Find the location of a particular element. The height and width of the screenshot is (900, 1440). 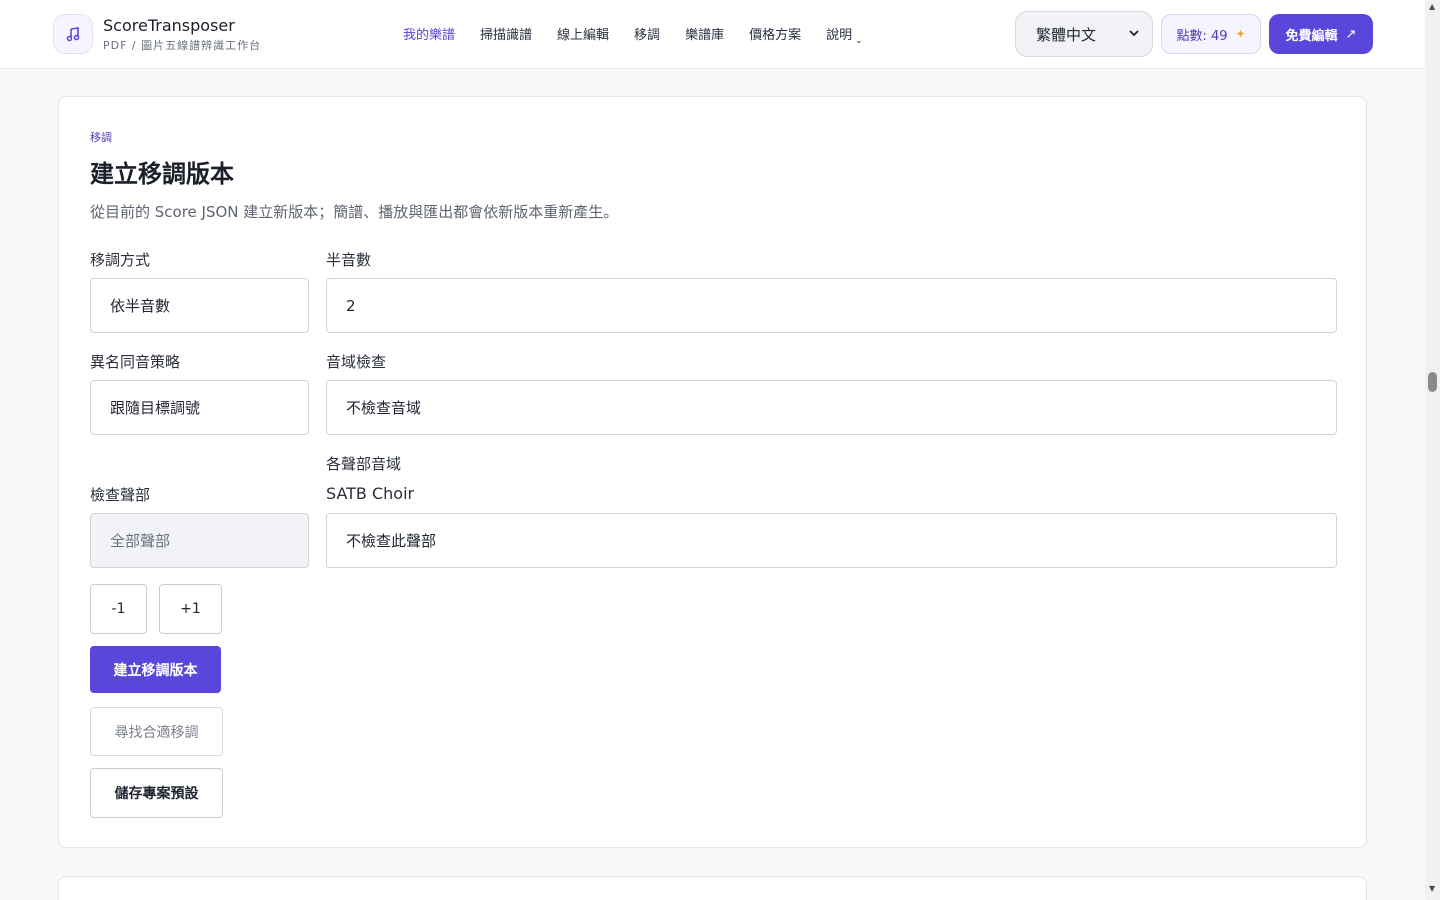

next-section-card is located at coordinates (712, 888).